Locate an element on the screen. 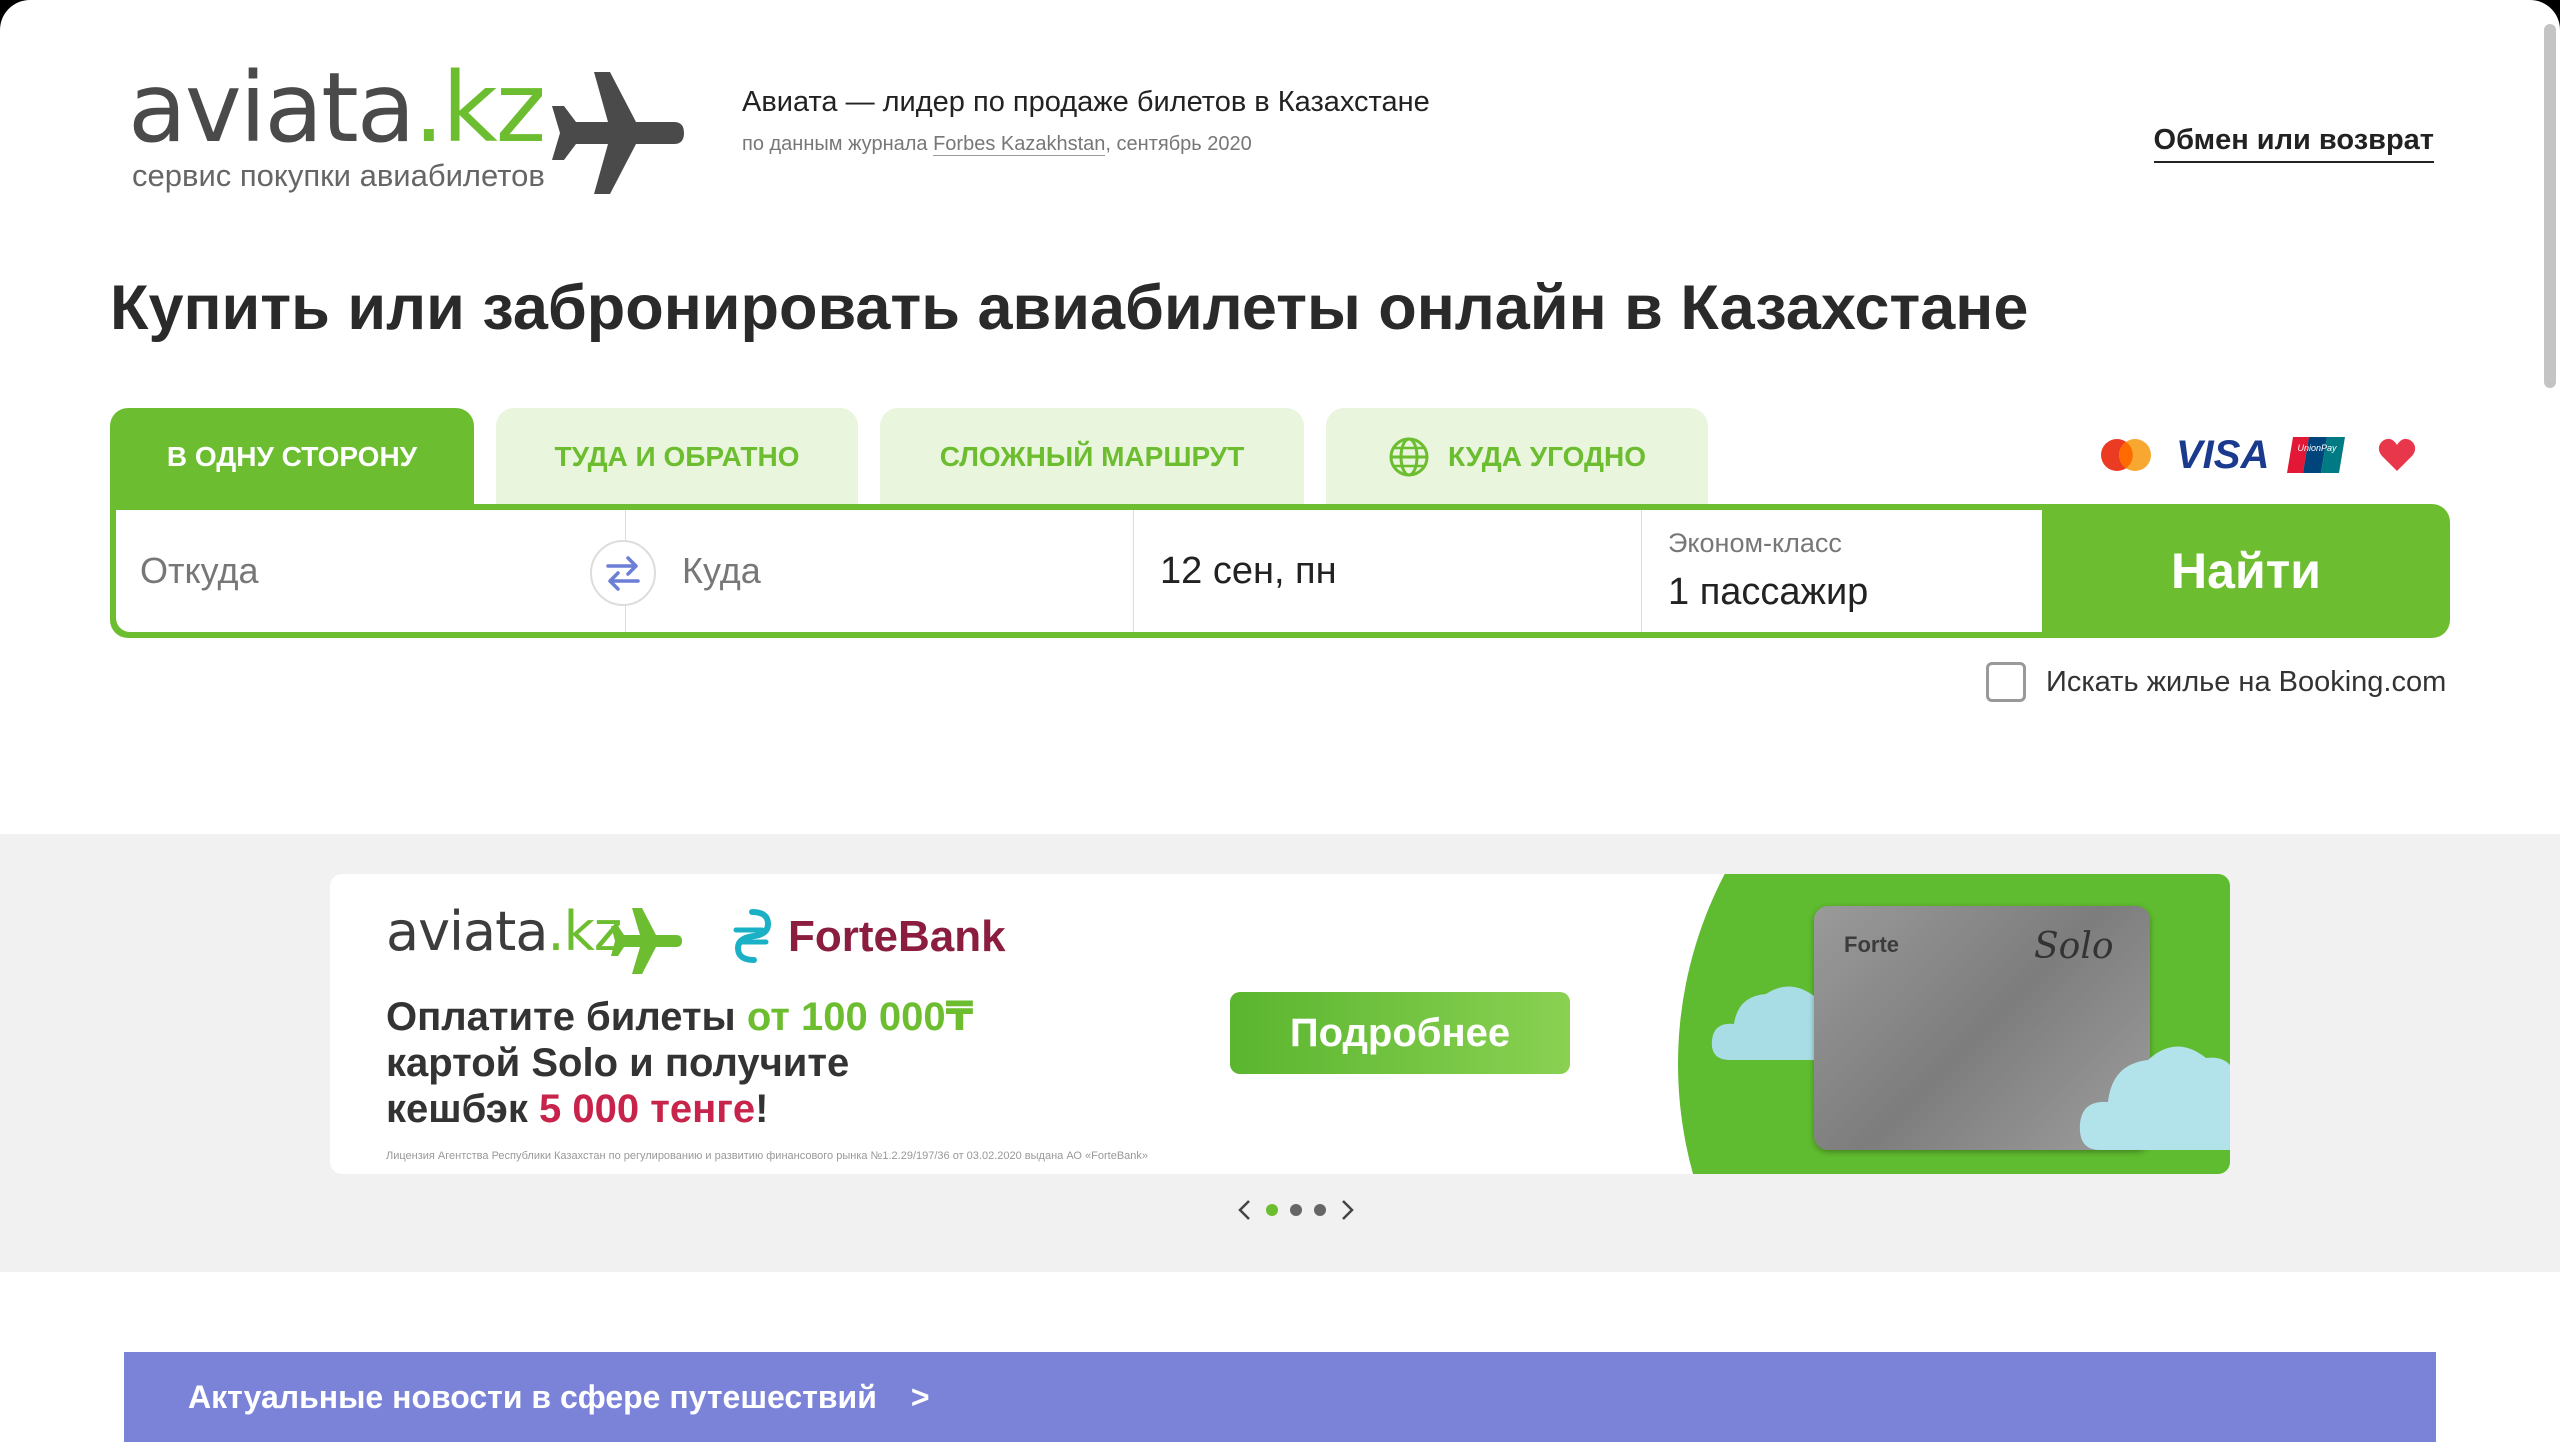 This screenshot has height=1442, width=2560. destination-placeholder: Куда is located at coordinates (721, 570).